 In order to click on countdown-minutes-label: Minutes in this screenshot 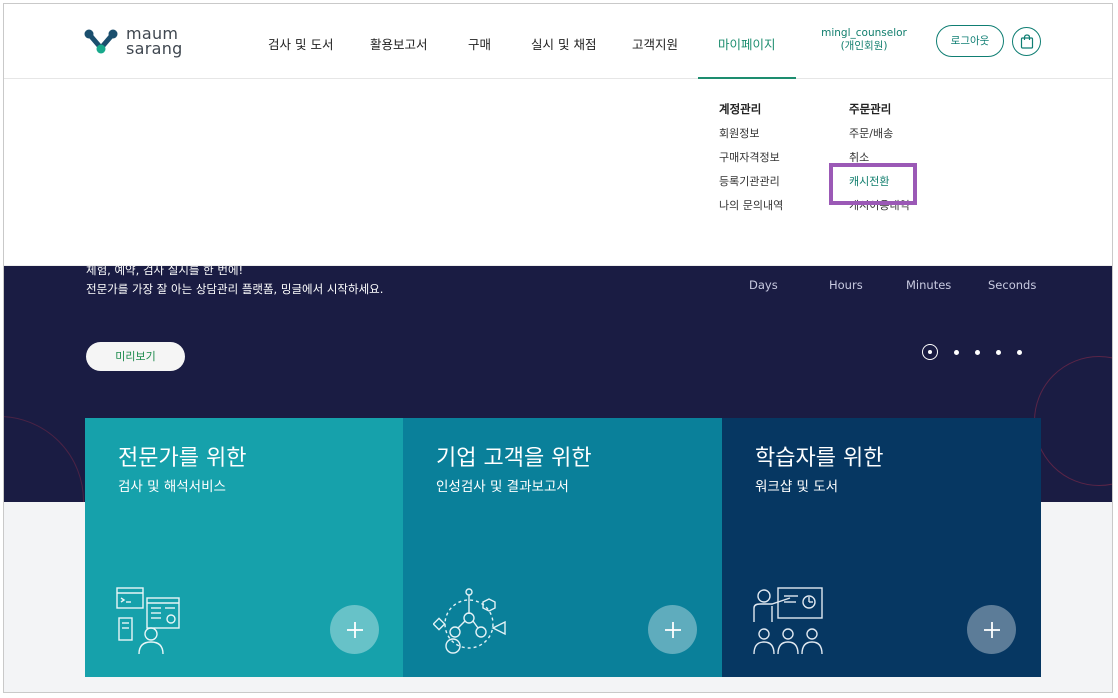, I will do `click(929, 285)`.